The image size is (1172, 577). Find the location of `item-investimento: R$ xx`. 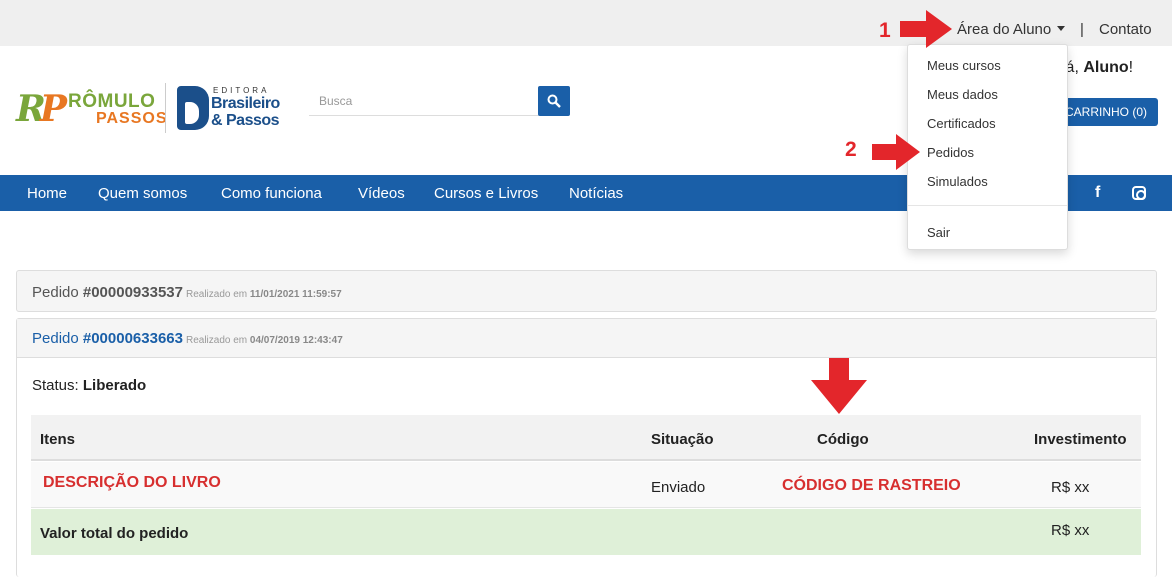

item-investimento: R$ xx is located at coordinates (1070, 487).